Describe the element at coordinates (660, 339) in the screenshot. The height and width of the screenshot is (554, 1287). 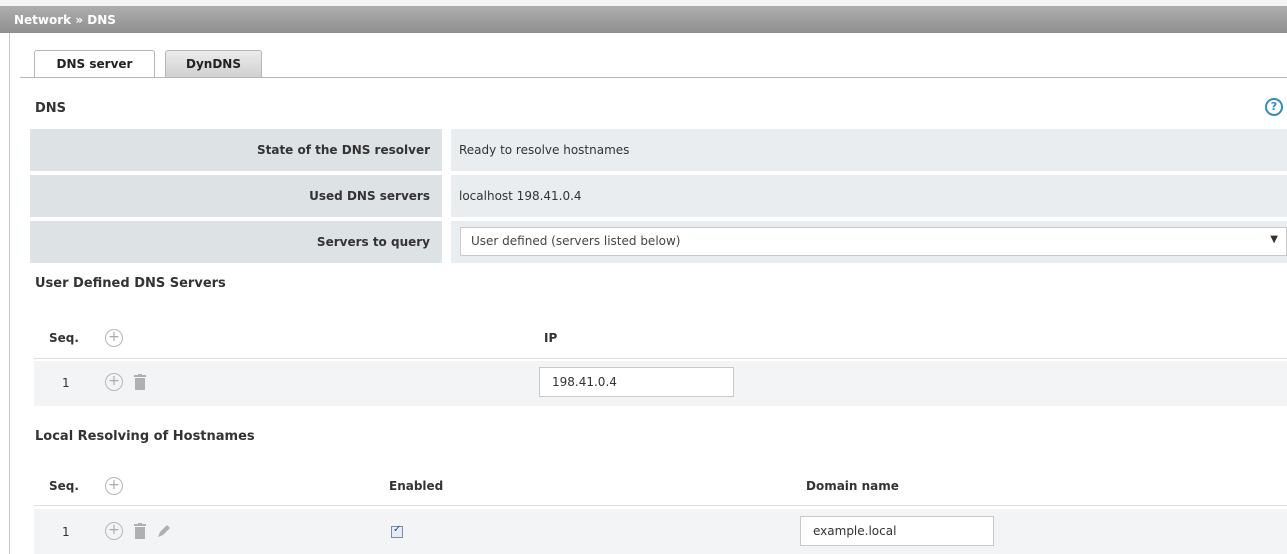
I see `user-dns-table-header: Seq. + IP` at that location.